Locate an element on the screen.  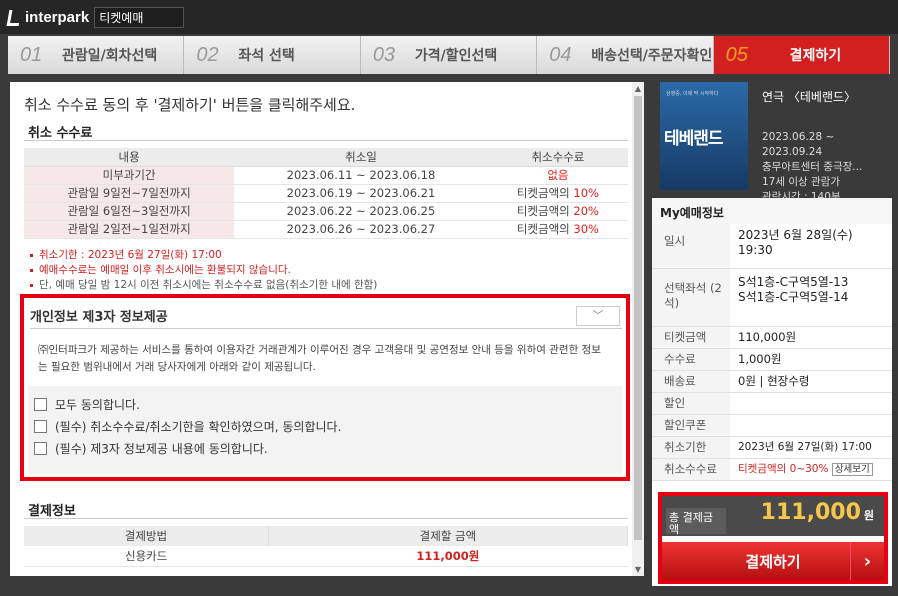
step-number: 02 is located at coordinates (207, 54).